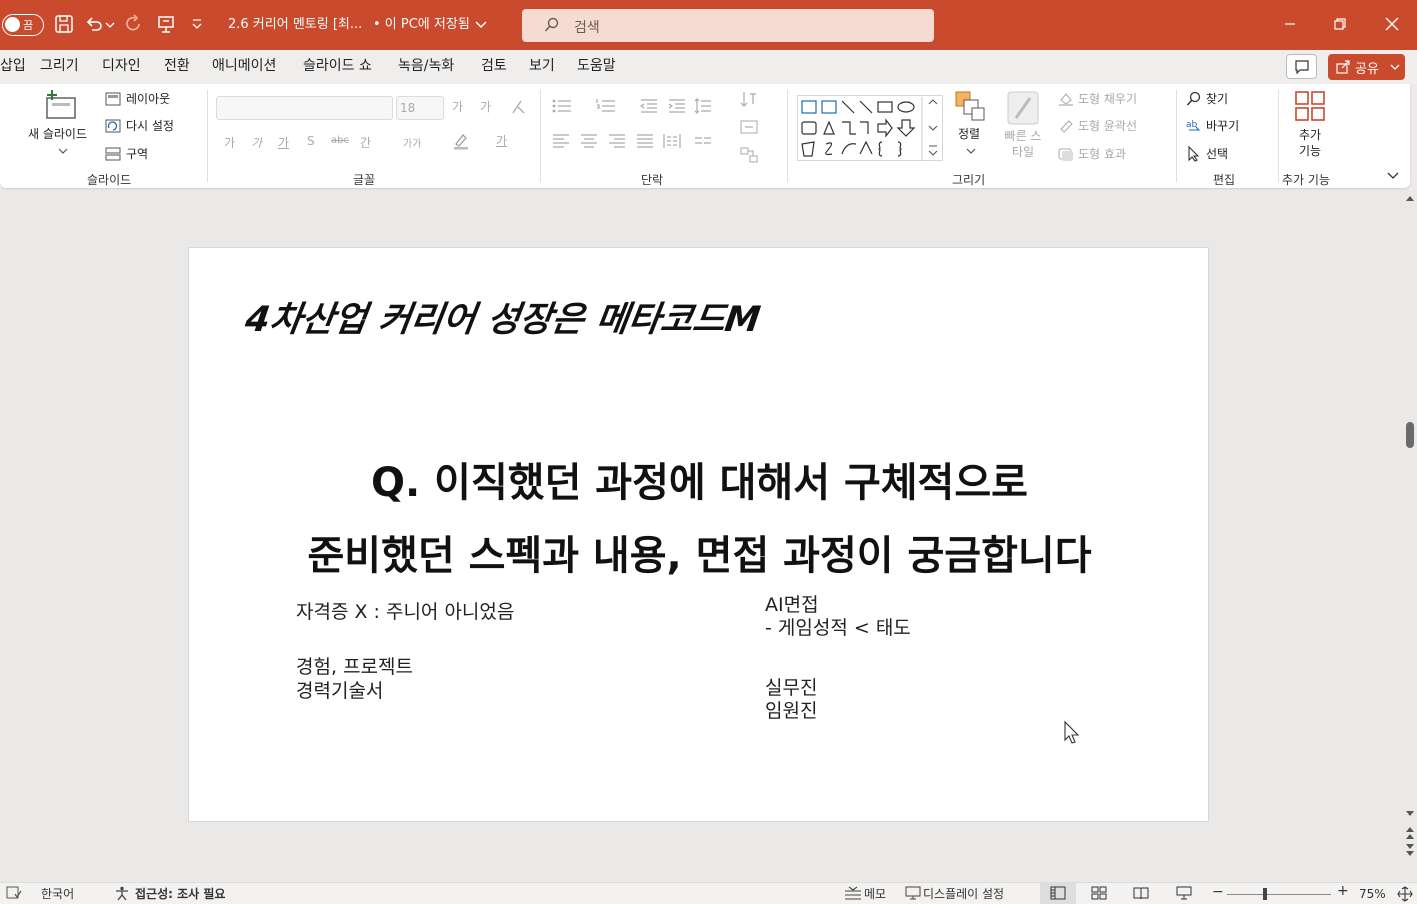  I want to click on zoom-level: 75%, so click(1372, 894).